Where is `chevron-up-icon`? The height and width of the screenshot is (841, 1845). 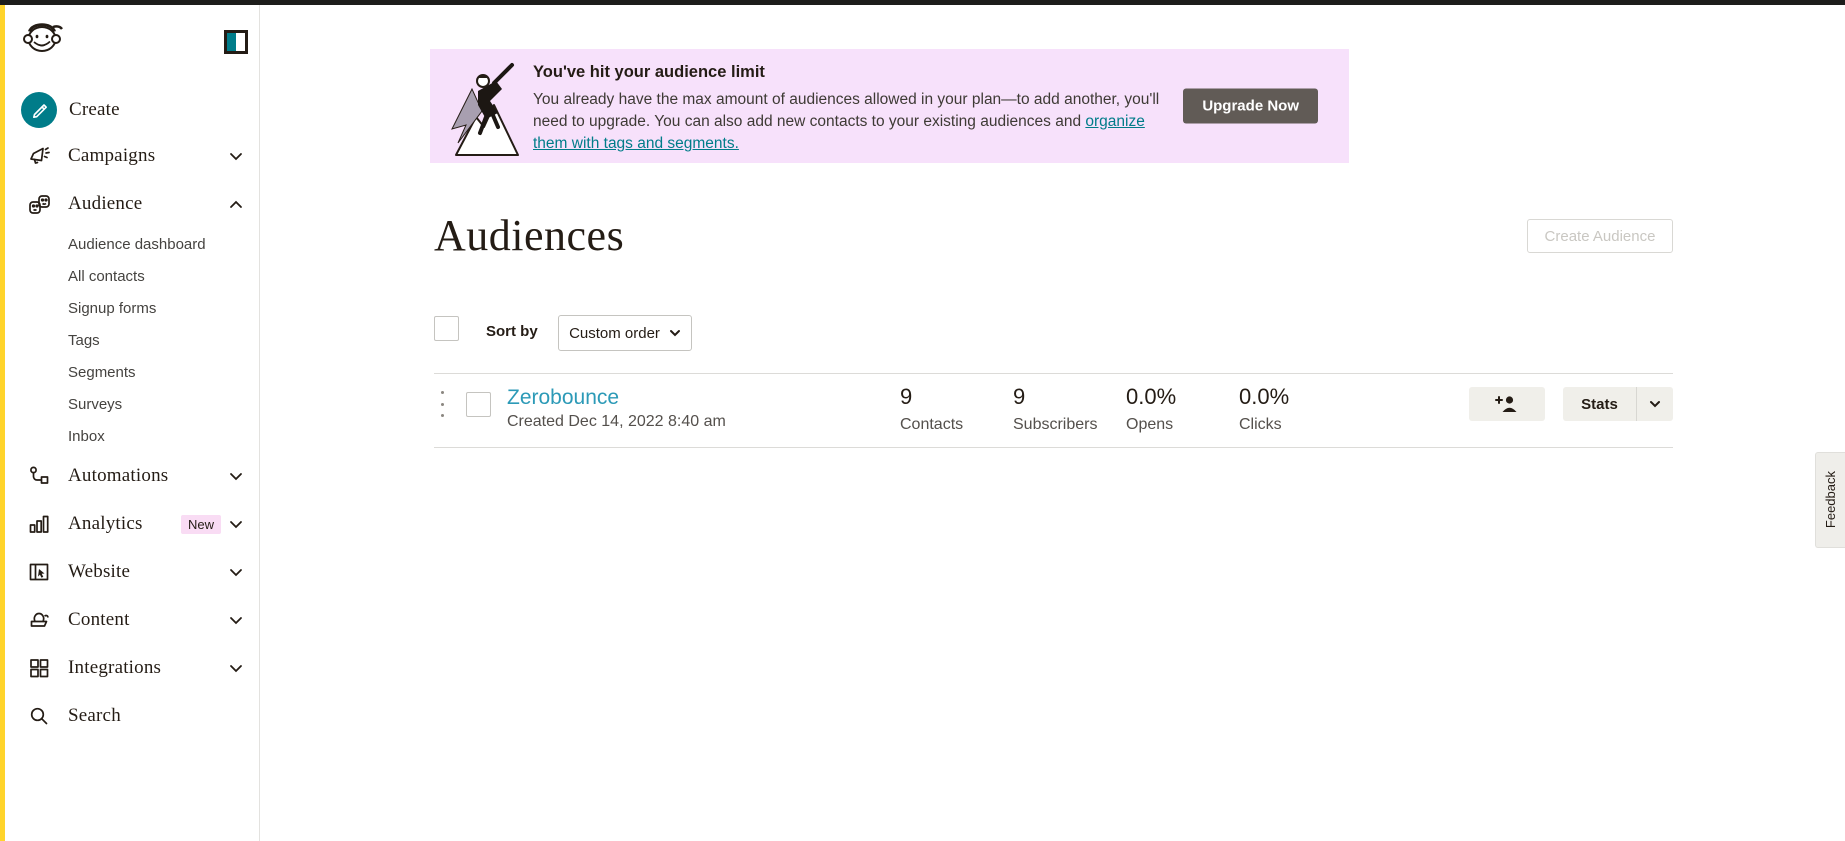 chevron-up-icon is located at coordinates (236, 204).